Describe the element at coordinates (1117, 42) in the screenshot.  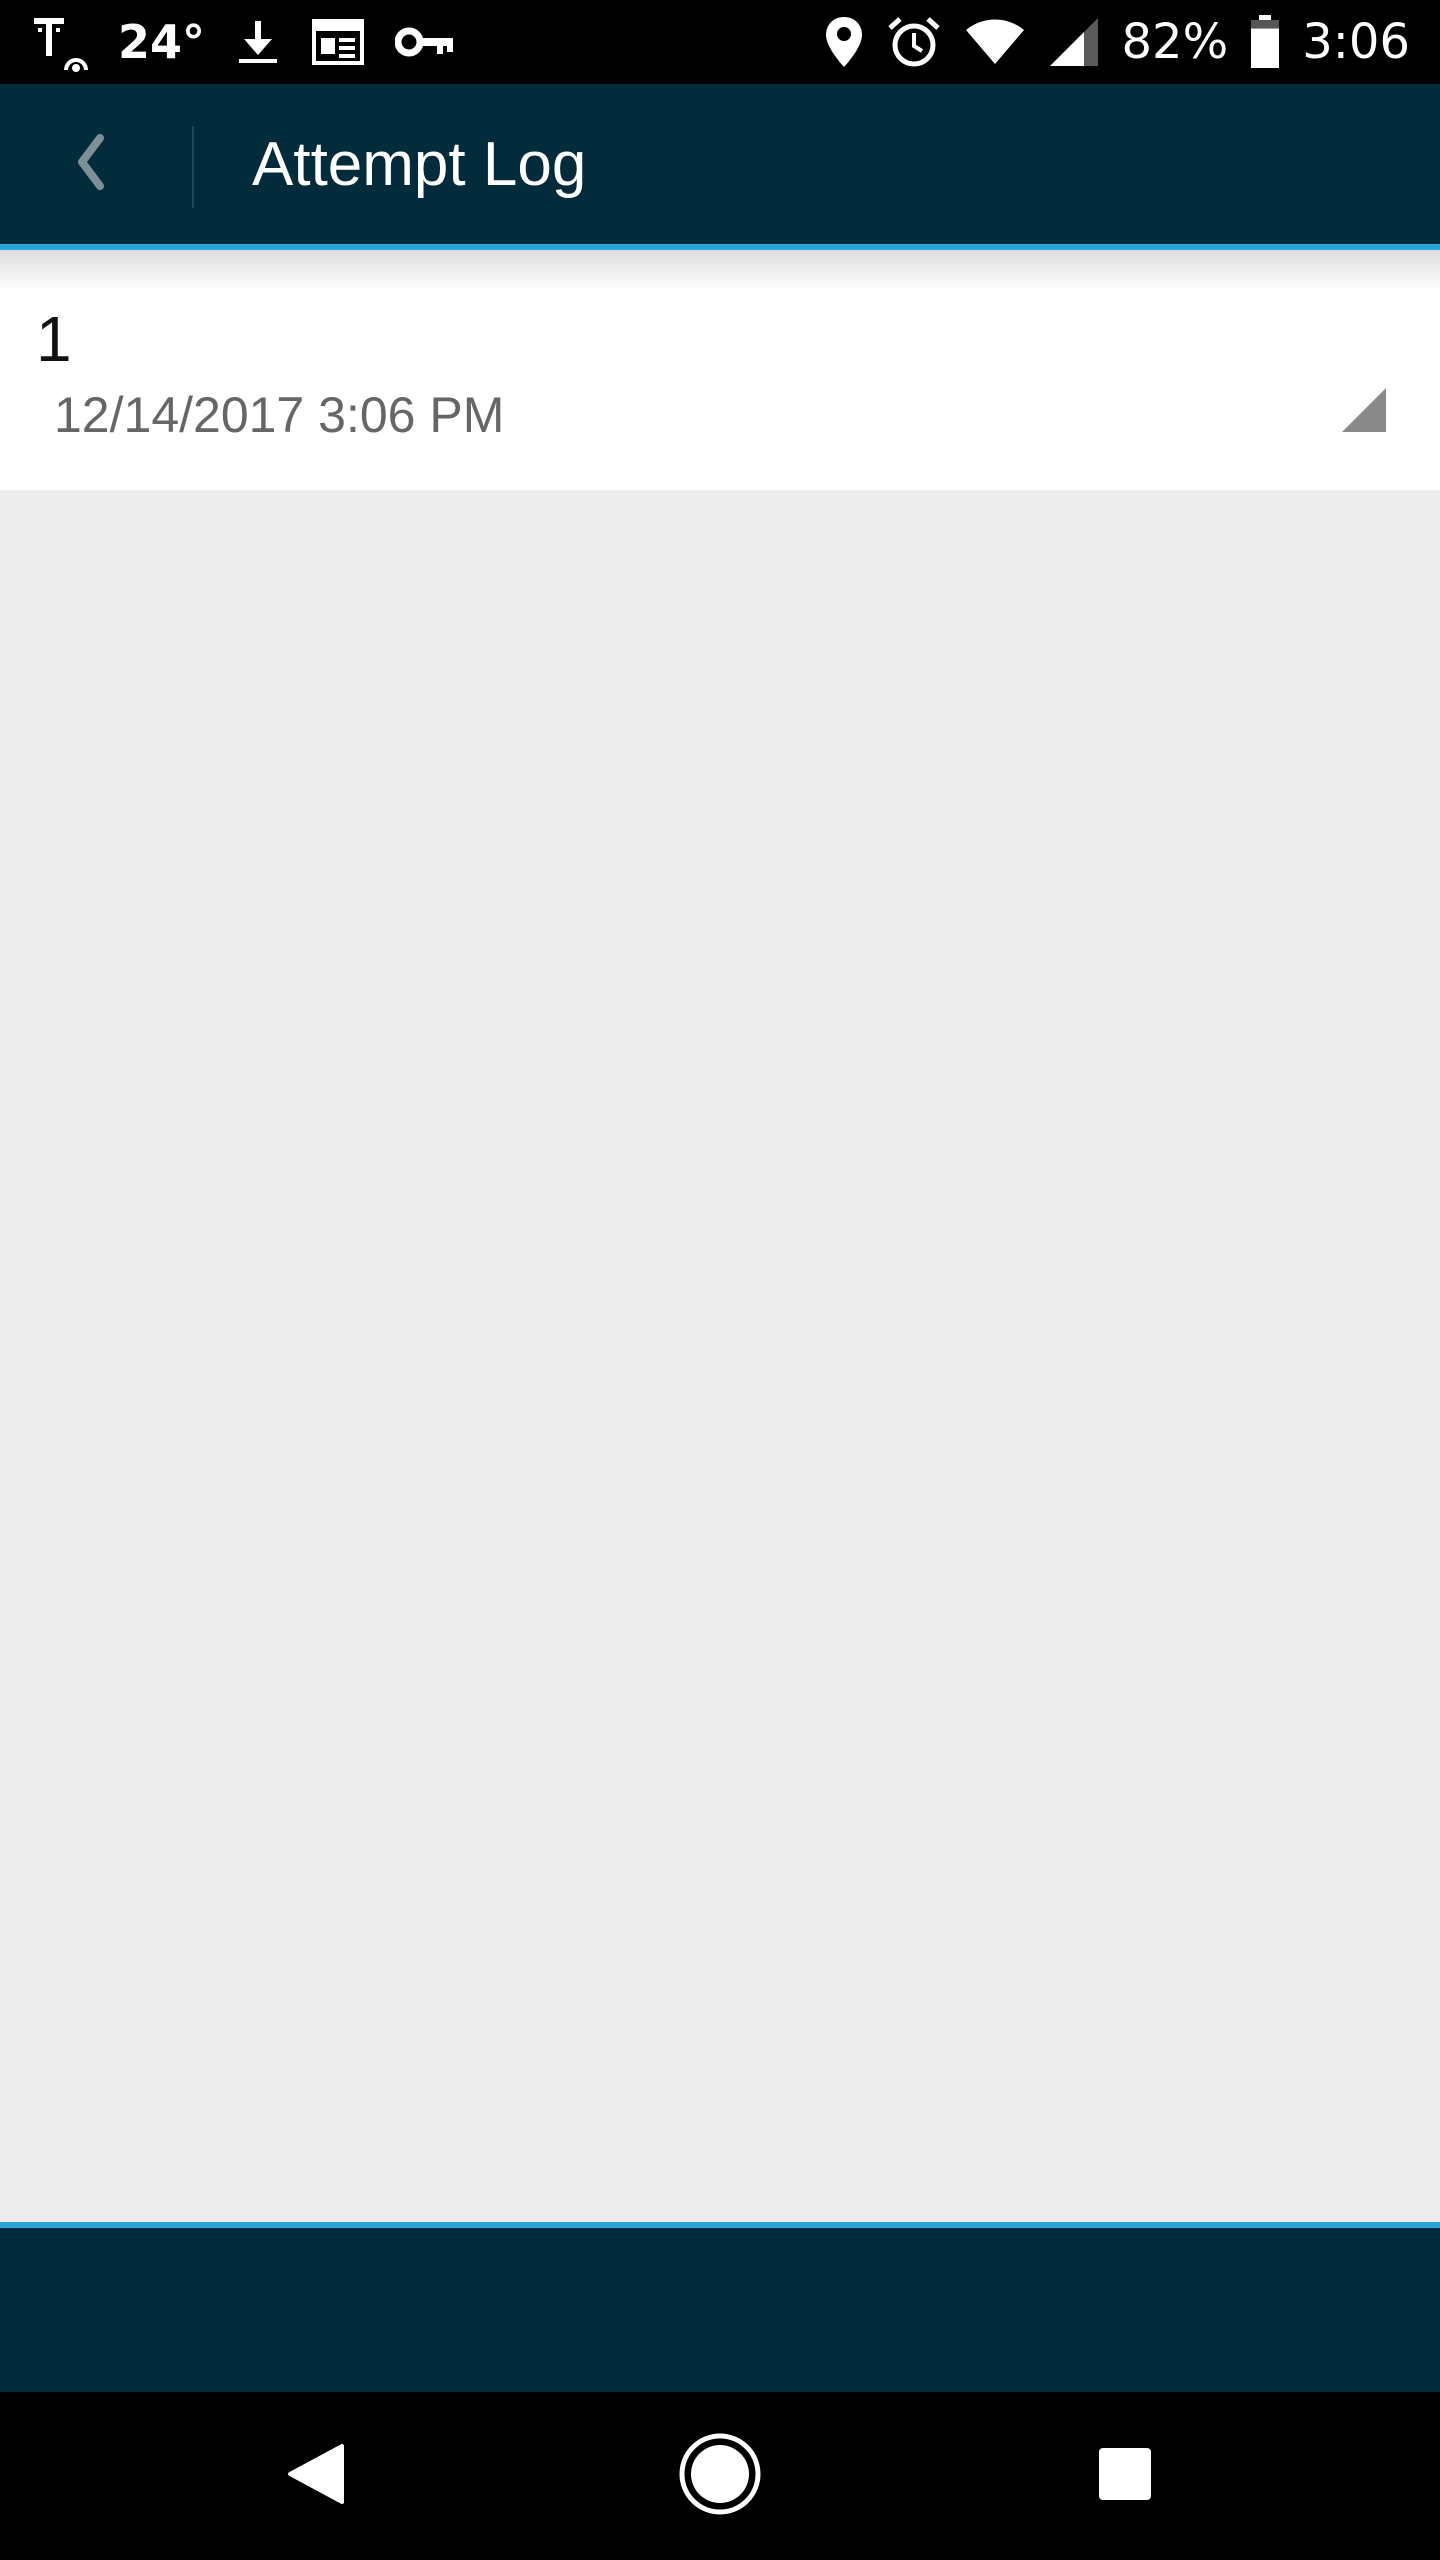
I see `status-bar-right: 82% 3:06` at that location.